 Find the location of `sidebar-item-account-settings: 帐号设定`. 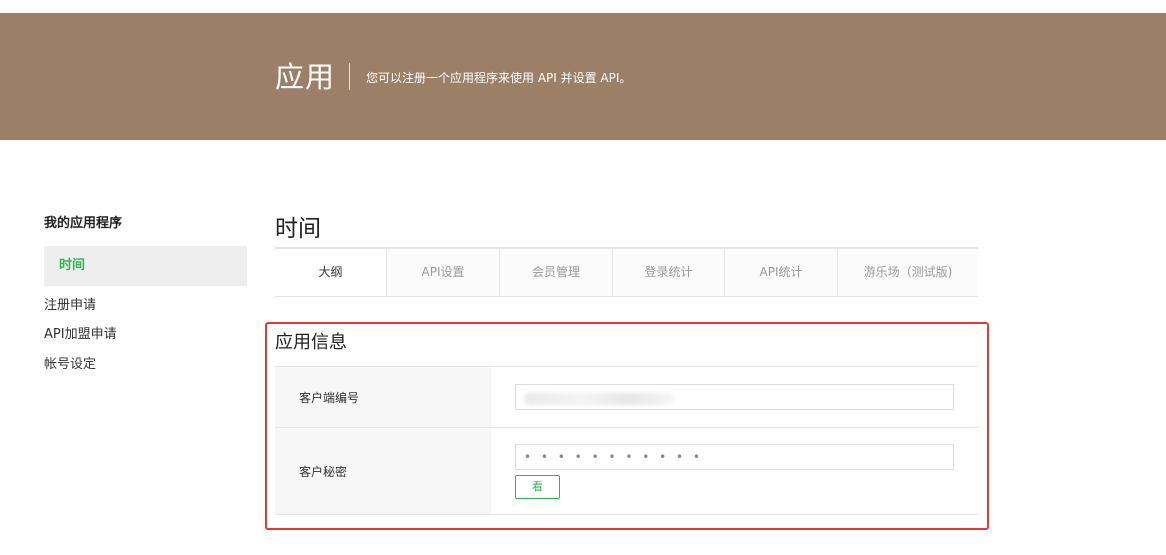

sidebar-item-account-settings: 帐号设定 is located at coordinates (70, 365).